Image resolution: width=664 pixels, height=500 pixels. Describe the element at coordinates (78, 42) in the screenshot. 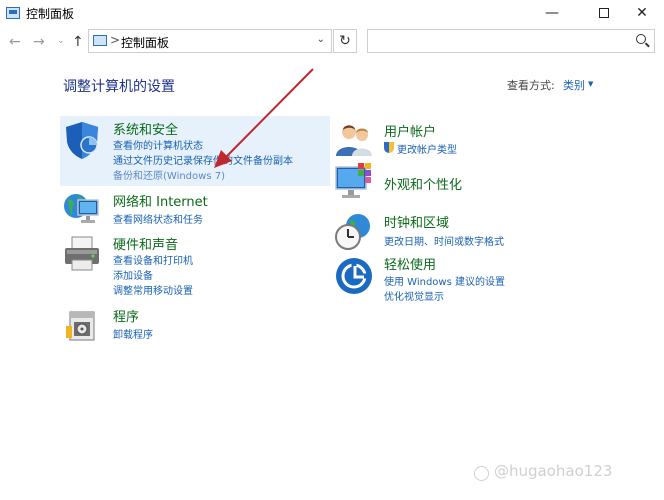

I see `up-button: ↑` at that location.